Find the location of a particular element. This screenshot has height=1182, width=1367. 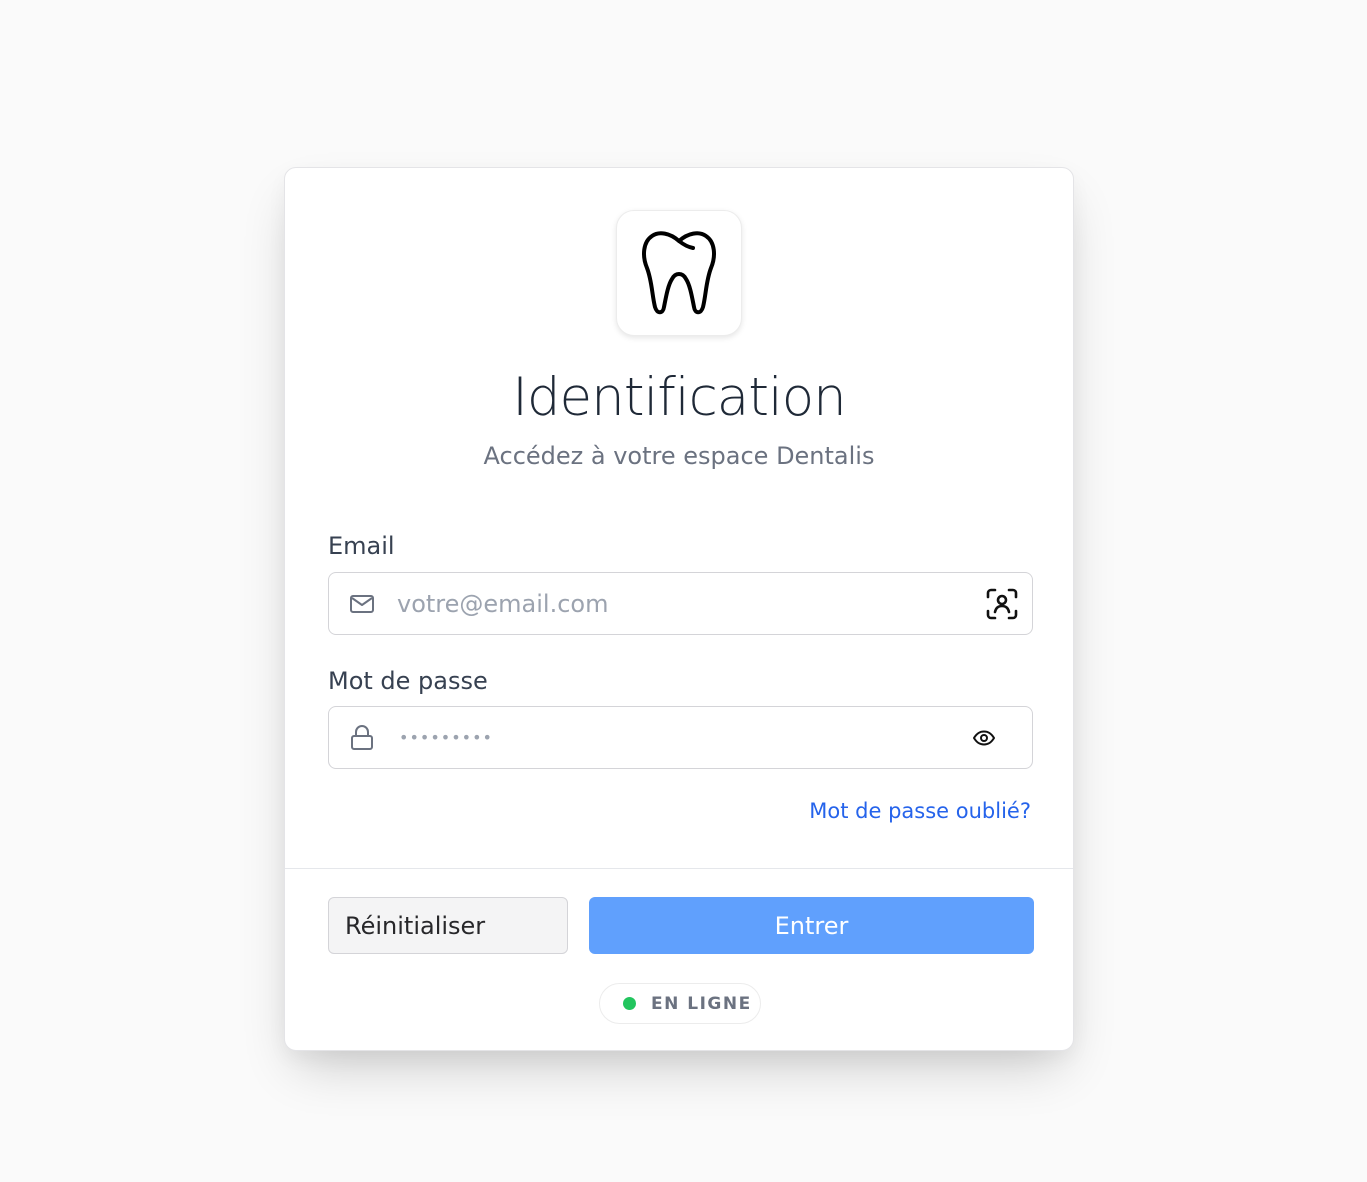

eye-icon is located at coordinates (984, 738).